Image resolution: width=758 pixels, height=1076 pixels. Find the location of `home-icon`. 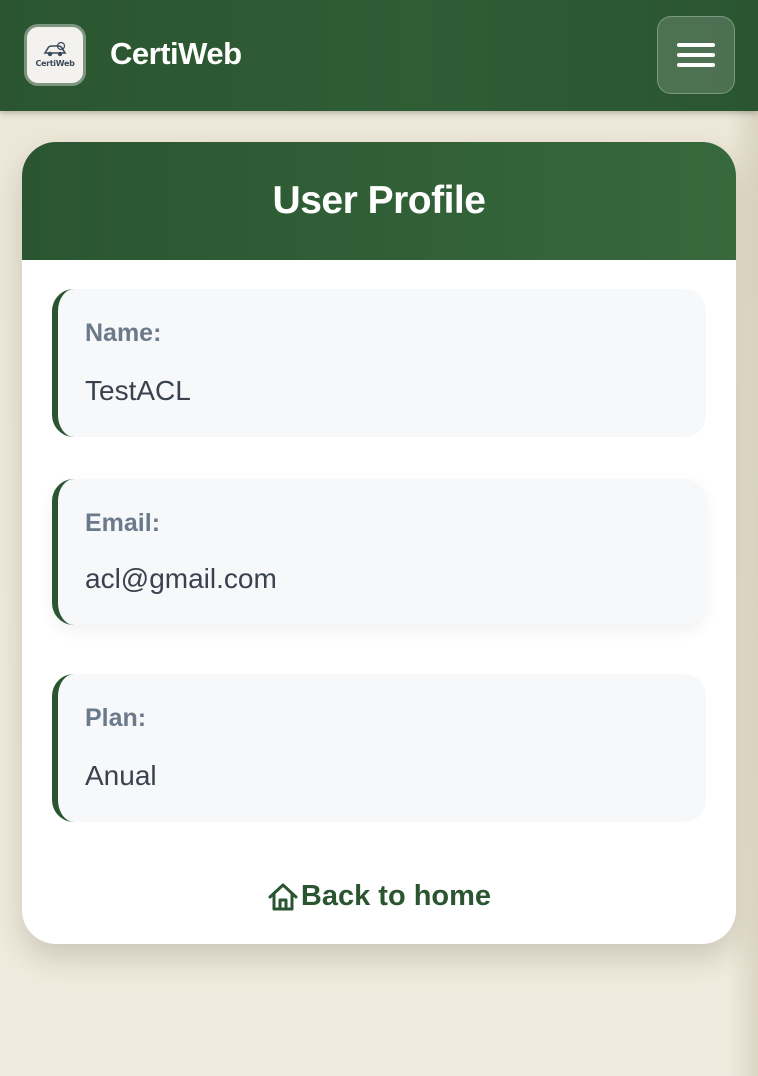

home-icon is located at coordinates (283, 896).